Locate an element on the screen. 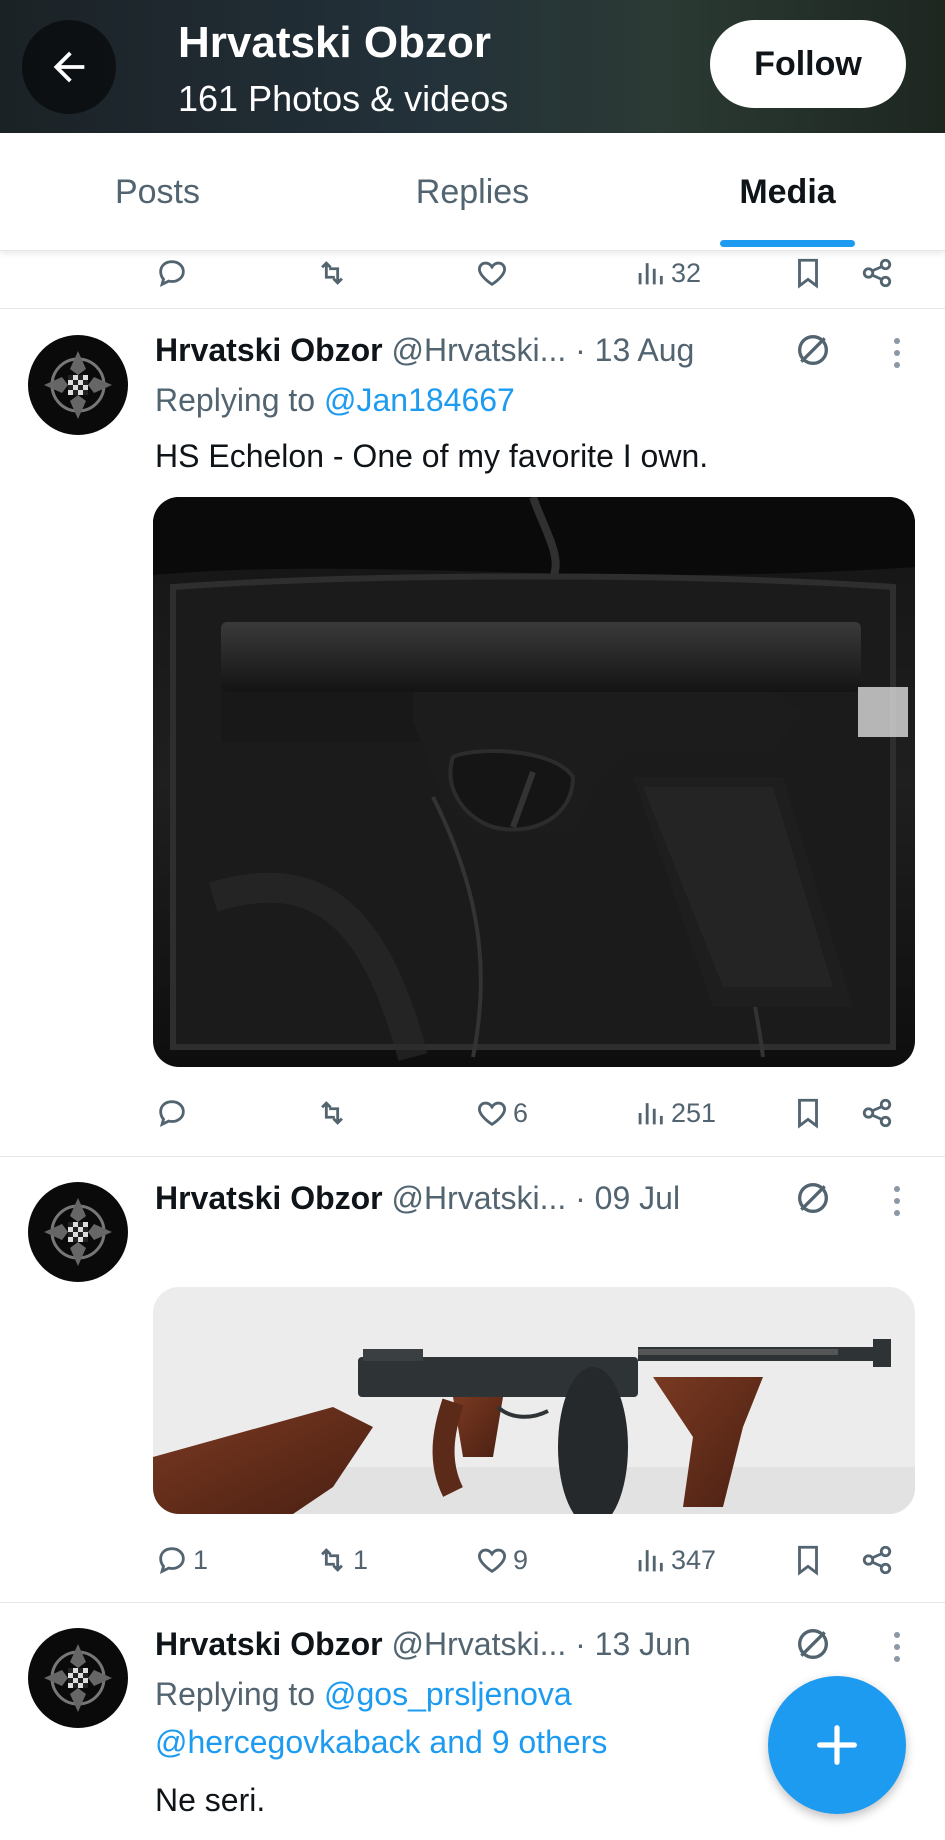  profile-tabs: Posts Replies Media is located at coordinates (472, 192).